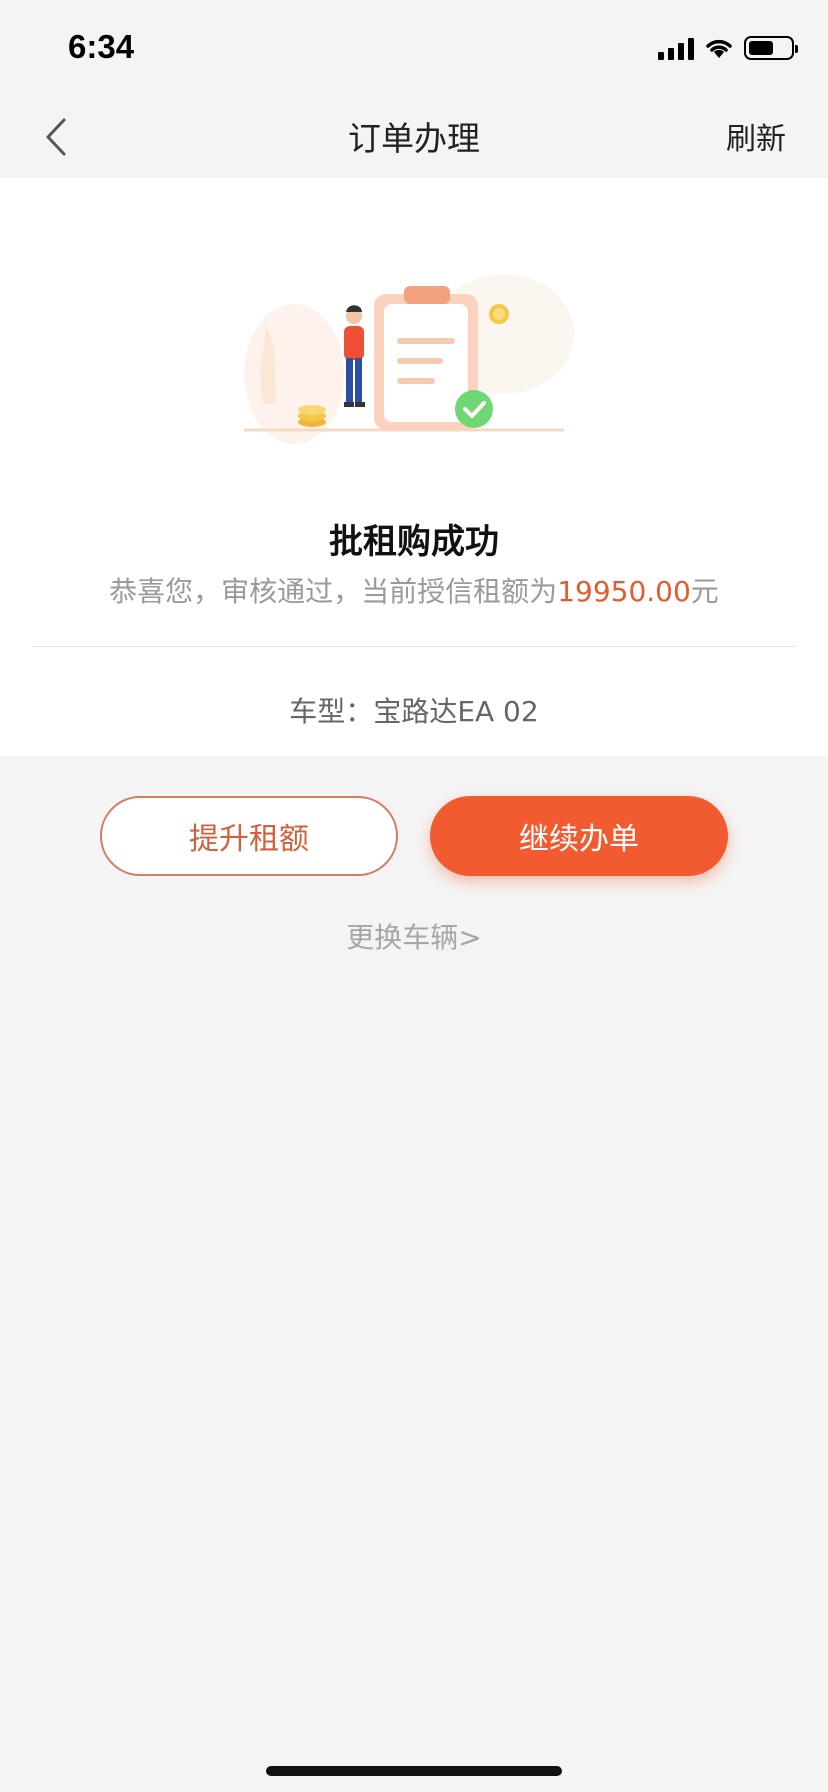 Image resolution: width=828 pixels, height=1792 pixels. What do you see at coordinates (331, 711) in the screenshot?
I see `car-model-label: 车型：` at bounding box center [331, 711].